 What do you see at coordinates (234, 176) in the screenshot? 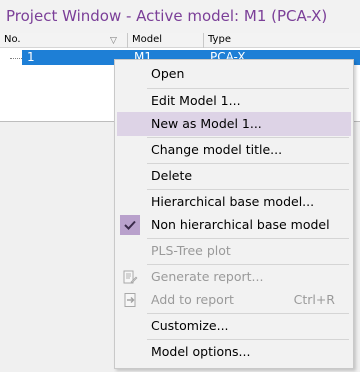
I see `menu-item-delete: Delete` at bounding box center [234, 176].